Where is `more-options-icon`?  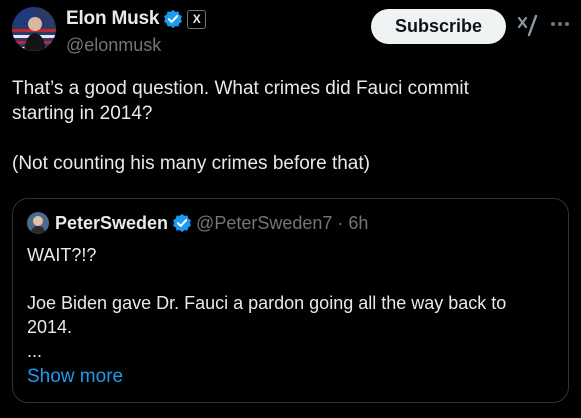
more-options-icon is located at coordinates (563, 24).